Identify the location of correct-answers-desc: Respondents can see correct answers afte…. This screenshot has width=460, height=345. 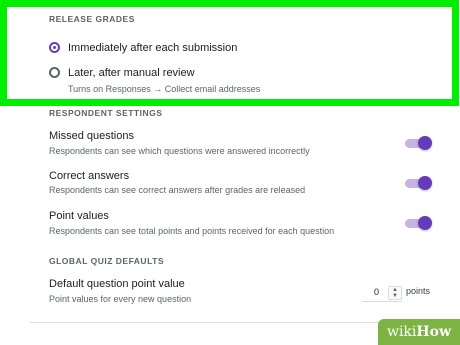
(177, 190).